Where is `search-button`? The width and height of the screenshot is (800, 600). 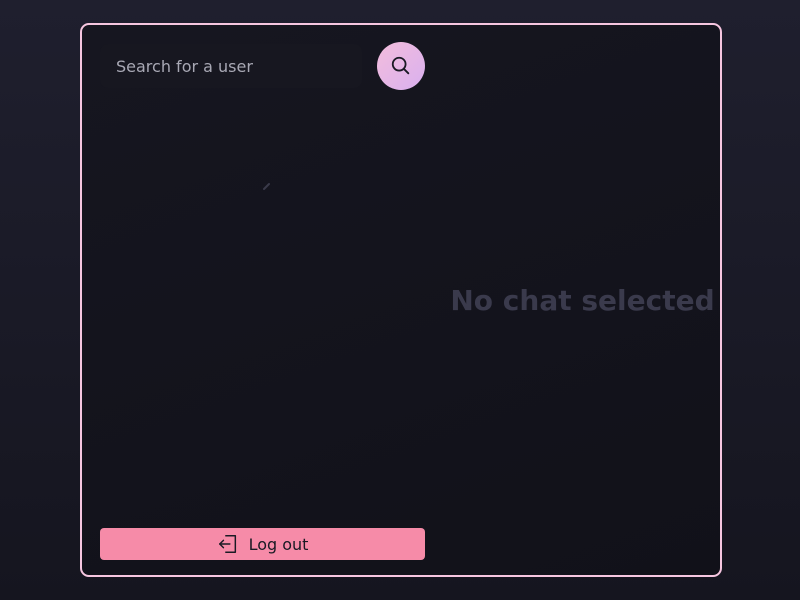
search-button is located at coordinates (401, 66).